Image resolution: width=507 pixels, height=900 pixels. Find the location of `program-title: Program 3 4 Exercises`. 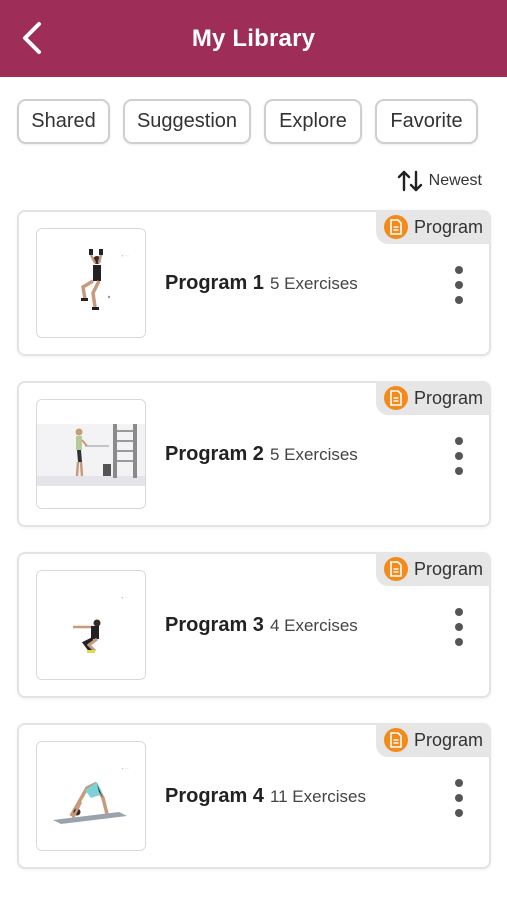

program-title: Program 3 4 Exercises is located at coordinates (261, 625).